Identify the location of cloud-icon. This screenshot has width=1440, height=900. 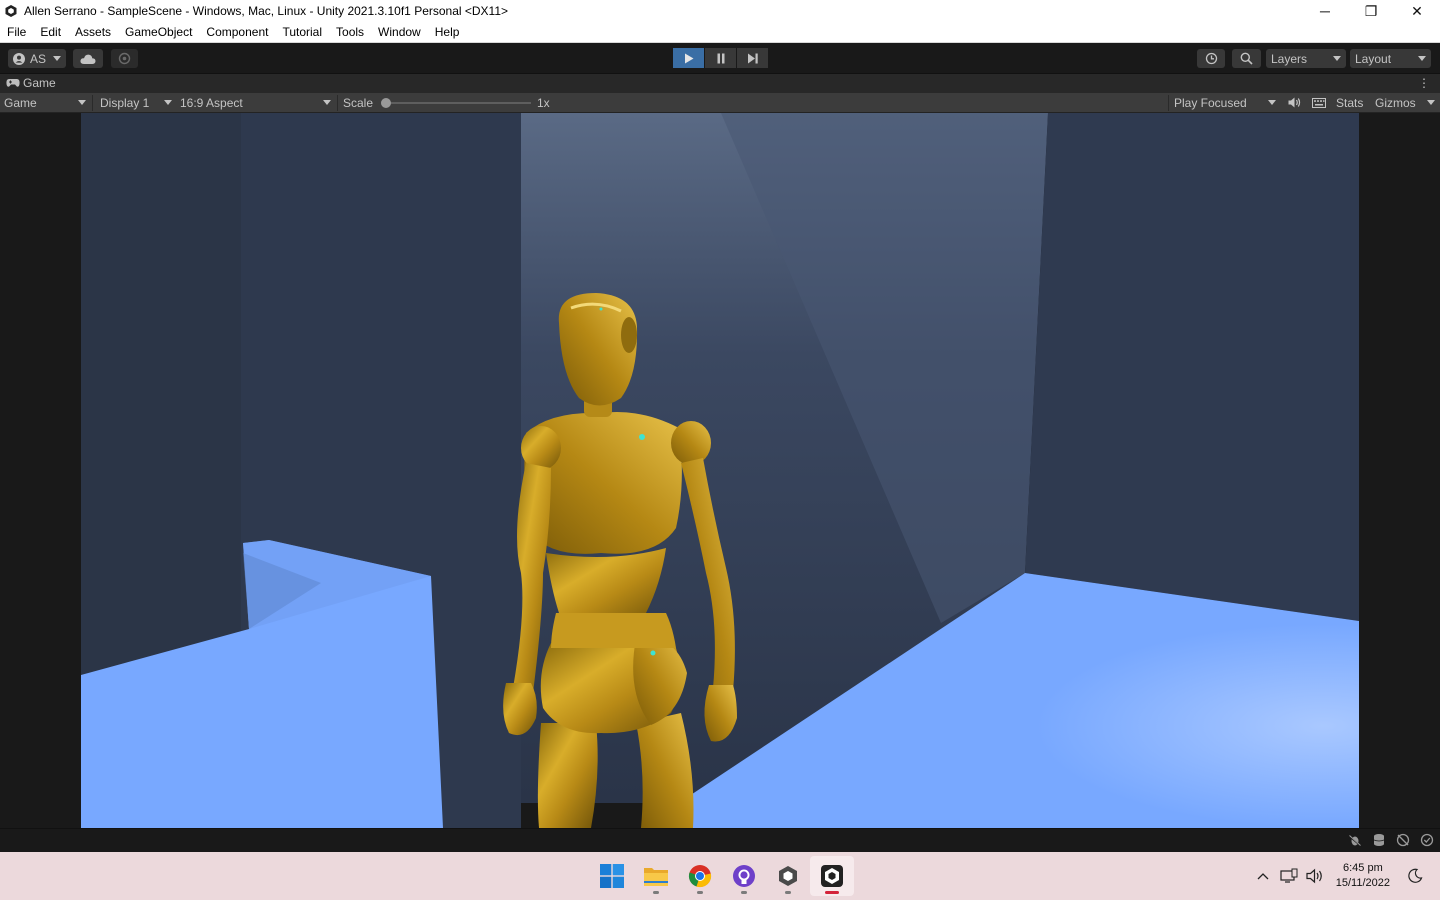
(88, 59).